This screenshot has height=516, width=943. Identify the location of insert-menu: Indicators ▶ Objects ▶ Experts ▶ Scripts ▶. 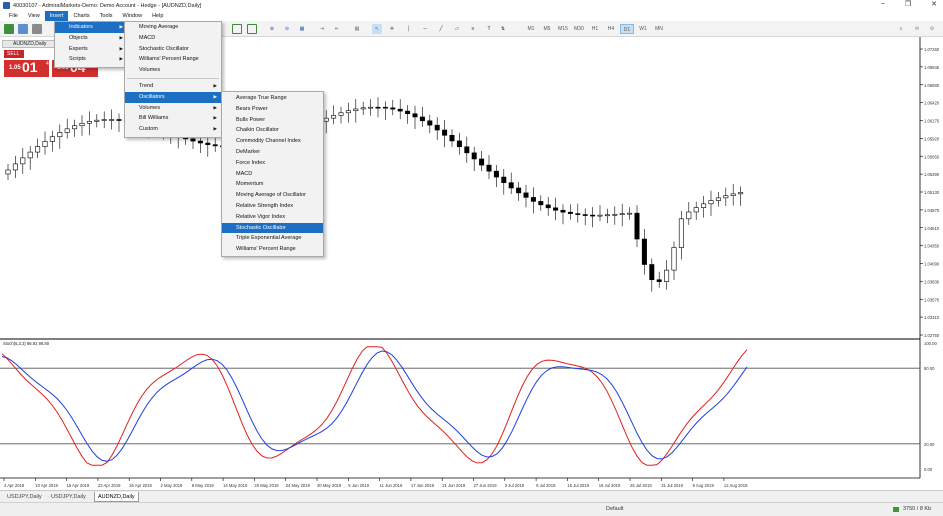
(91, 44).